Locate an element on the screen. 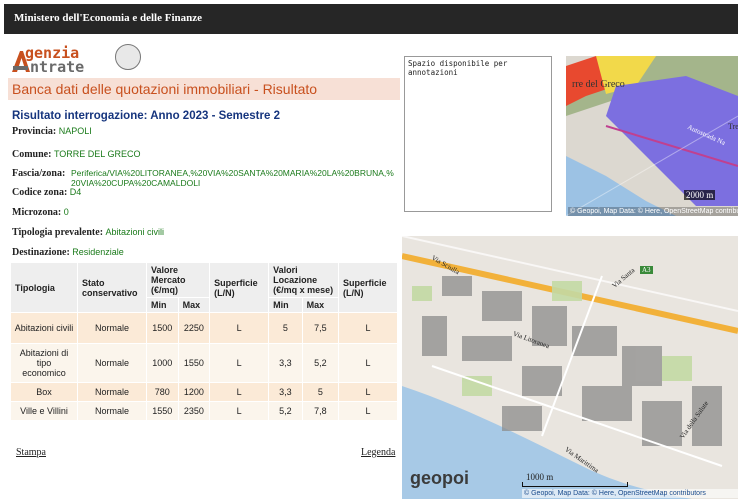 Image resolution: width=738 pixels, height=499 pixels. codice-row: Codice zona: D4 is located at coordinates (46, 192).